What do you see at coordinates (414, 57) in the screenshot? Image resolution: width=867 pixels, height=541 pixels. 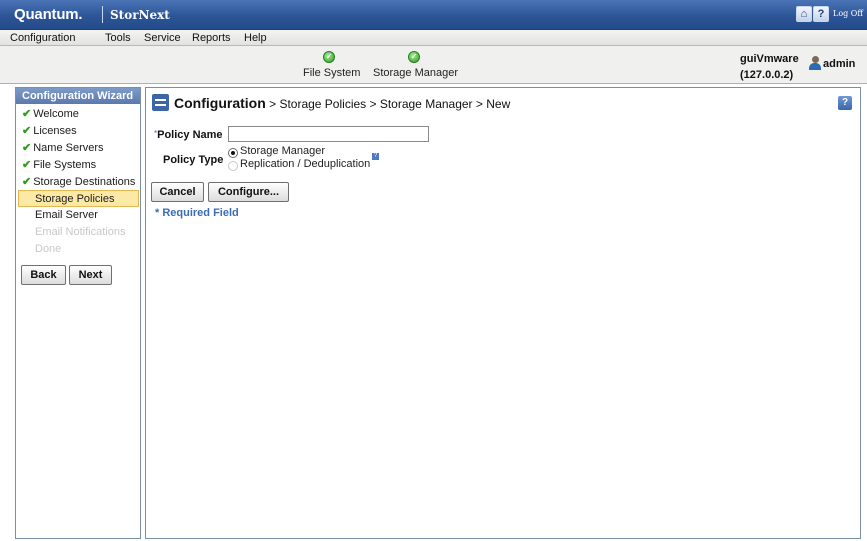 I see `storage-manager-status-icon: ✓` at bounding box center [414, 57].